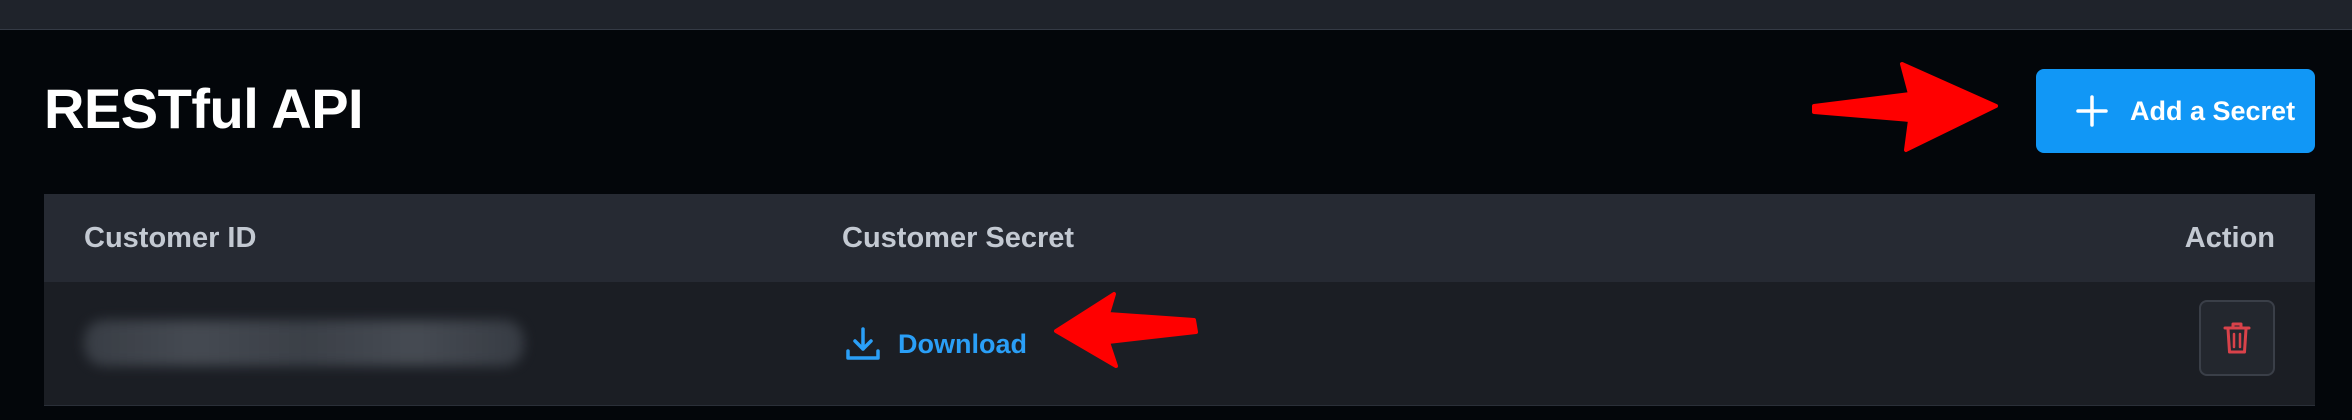 Image resolution: width=2352 pixels, height=420 pixels. I want to click on delete-secret-button, so click(2237, 338).